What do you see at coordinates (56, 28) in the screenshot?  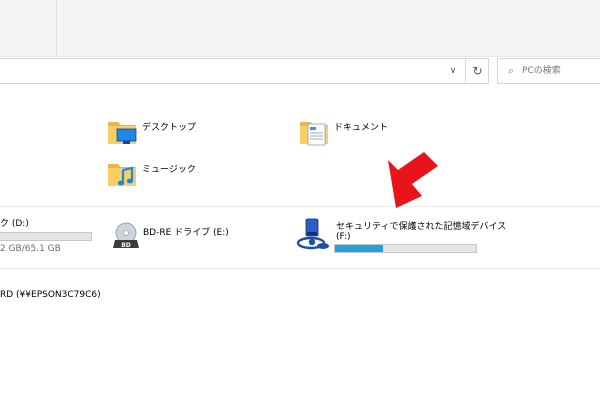 I see `ribbon-separator` at bounding box center [56, 28].